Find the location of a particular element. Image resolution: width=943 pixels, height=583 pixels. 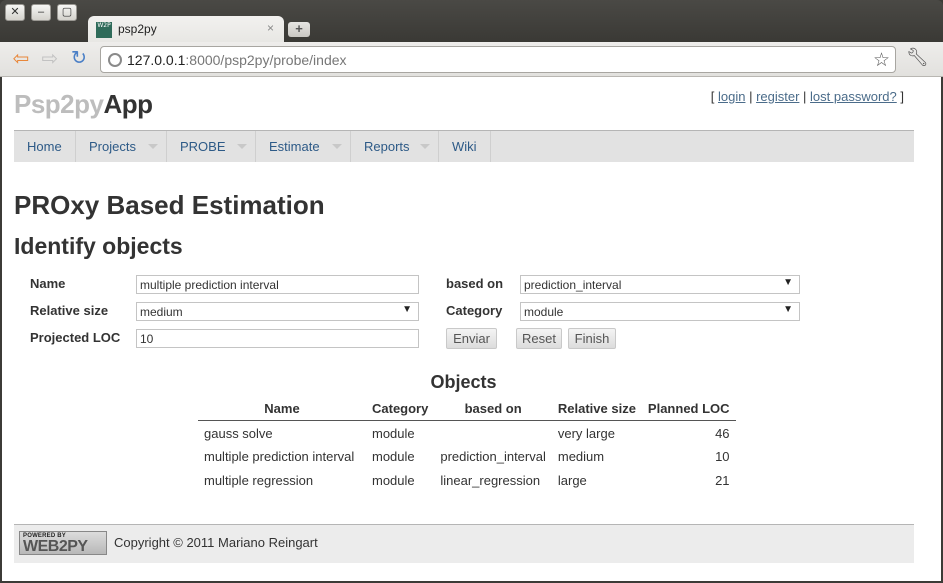

category-select: module ▼ is located at coordinates (660, 311).